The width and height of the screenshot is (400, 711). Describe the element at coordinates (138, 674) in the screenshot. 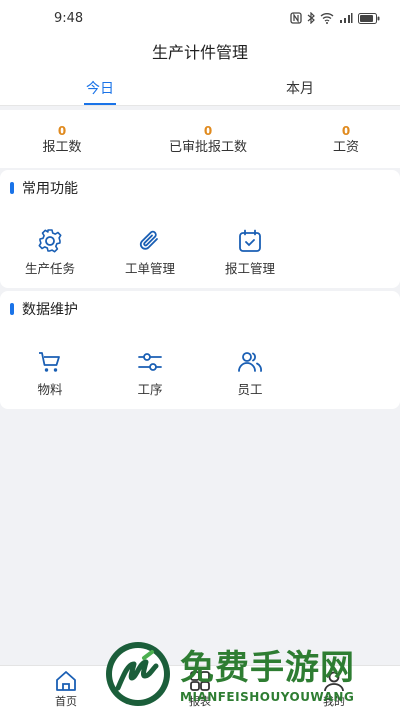

I see `watermark-logo-icon` at that location.